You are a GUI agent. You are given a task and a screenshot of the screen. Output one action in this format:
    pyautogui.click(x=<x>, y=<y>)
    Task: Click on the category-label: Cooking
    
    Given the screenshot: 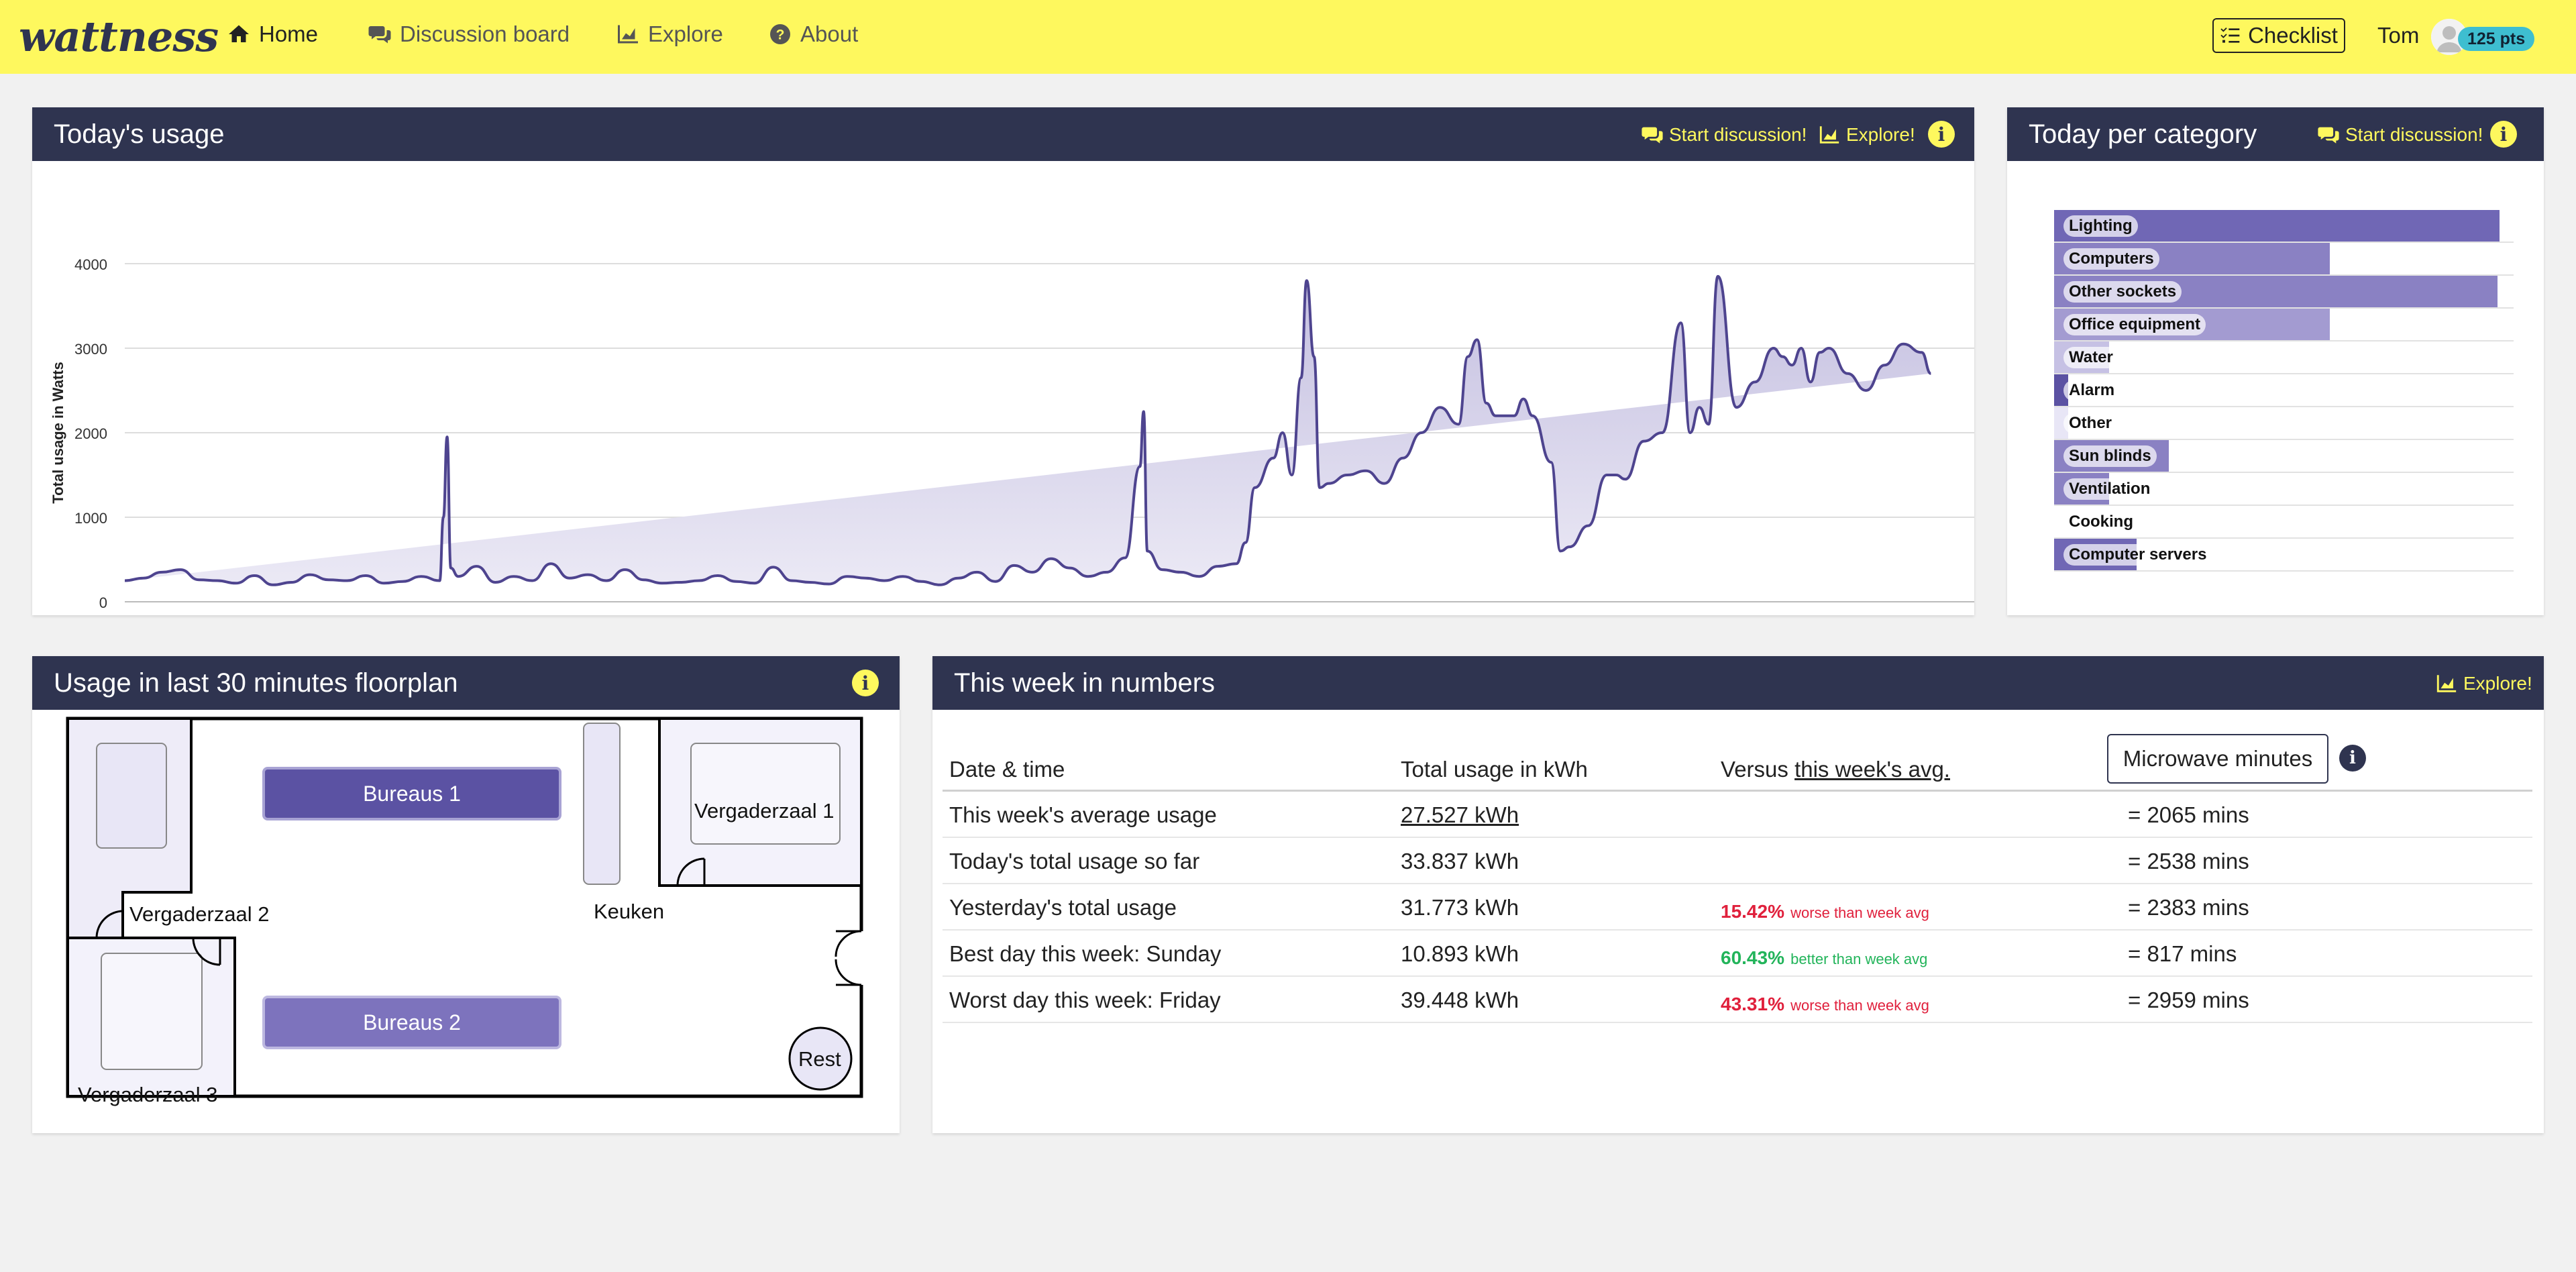 What is the action you would take?
    pyautogui.click(x=2101, y=522)
    